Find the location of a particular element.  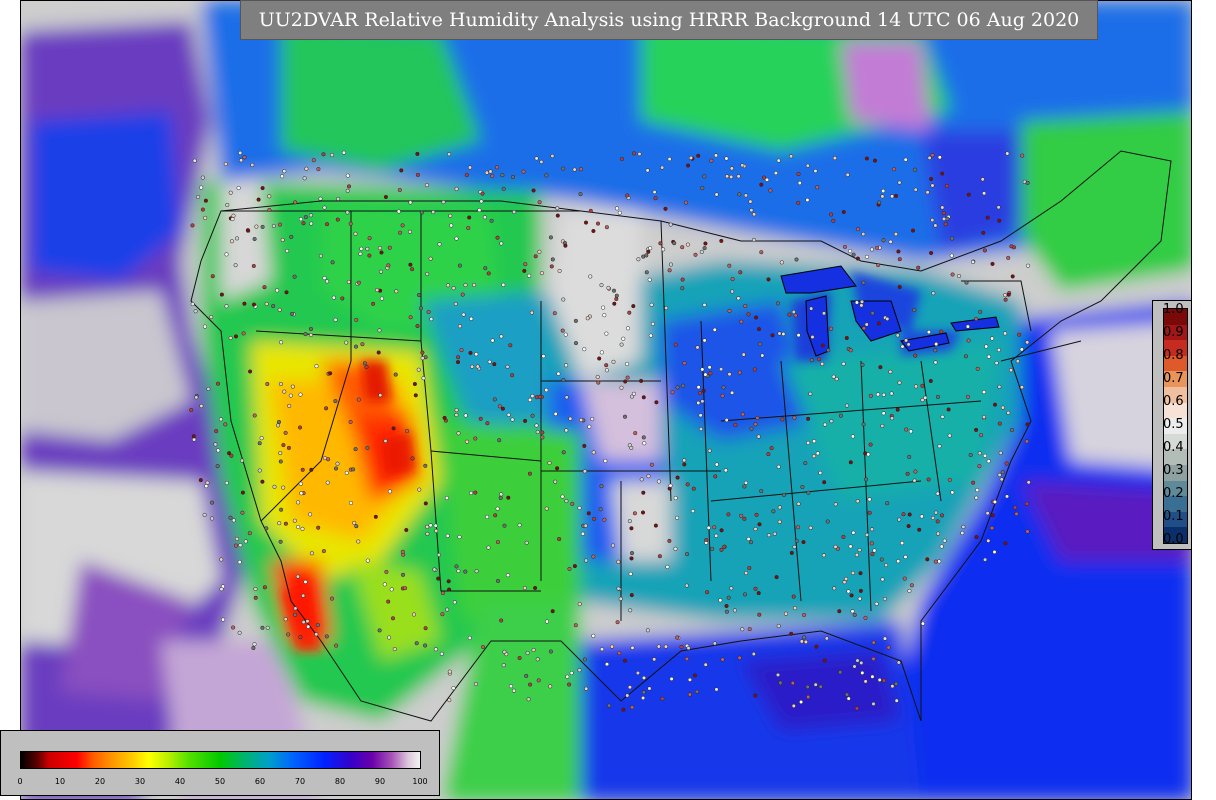

rh-tick: 40 is located at coordinates (180, 781).